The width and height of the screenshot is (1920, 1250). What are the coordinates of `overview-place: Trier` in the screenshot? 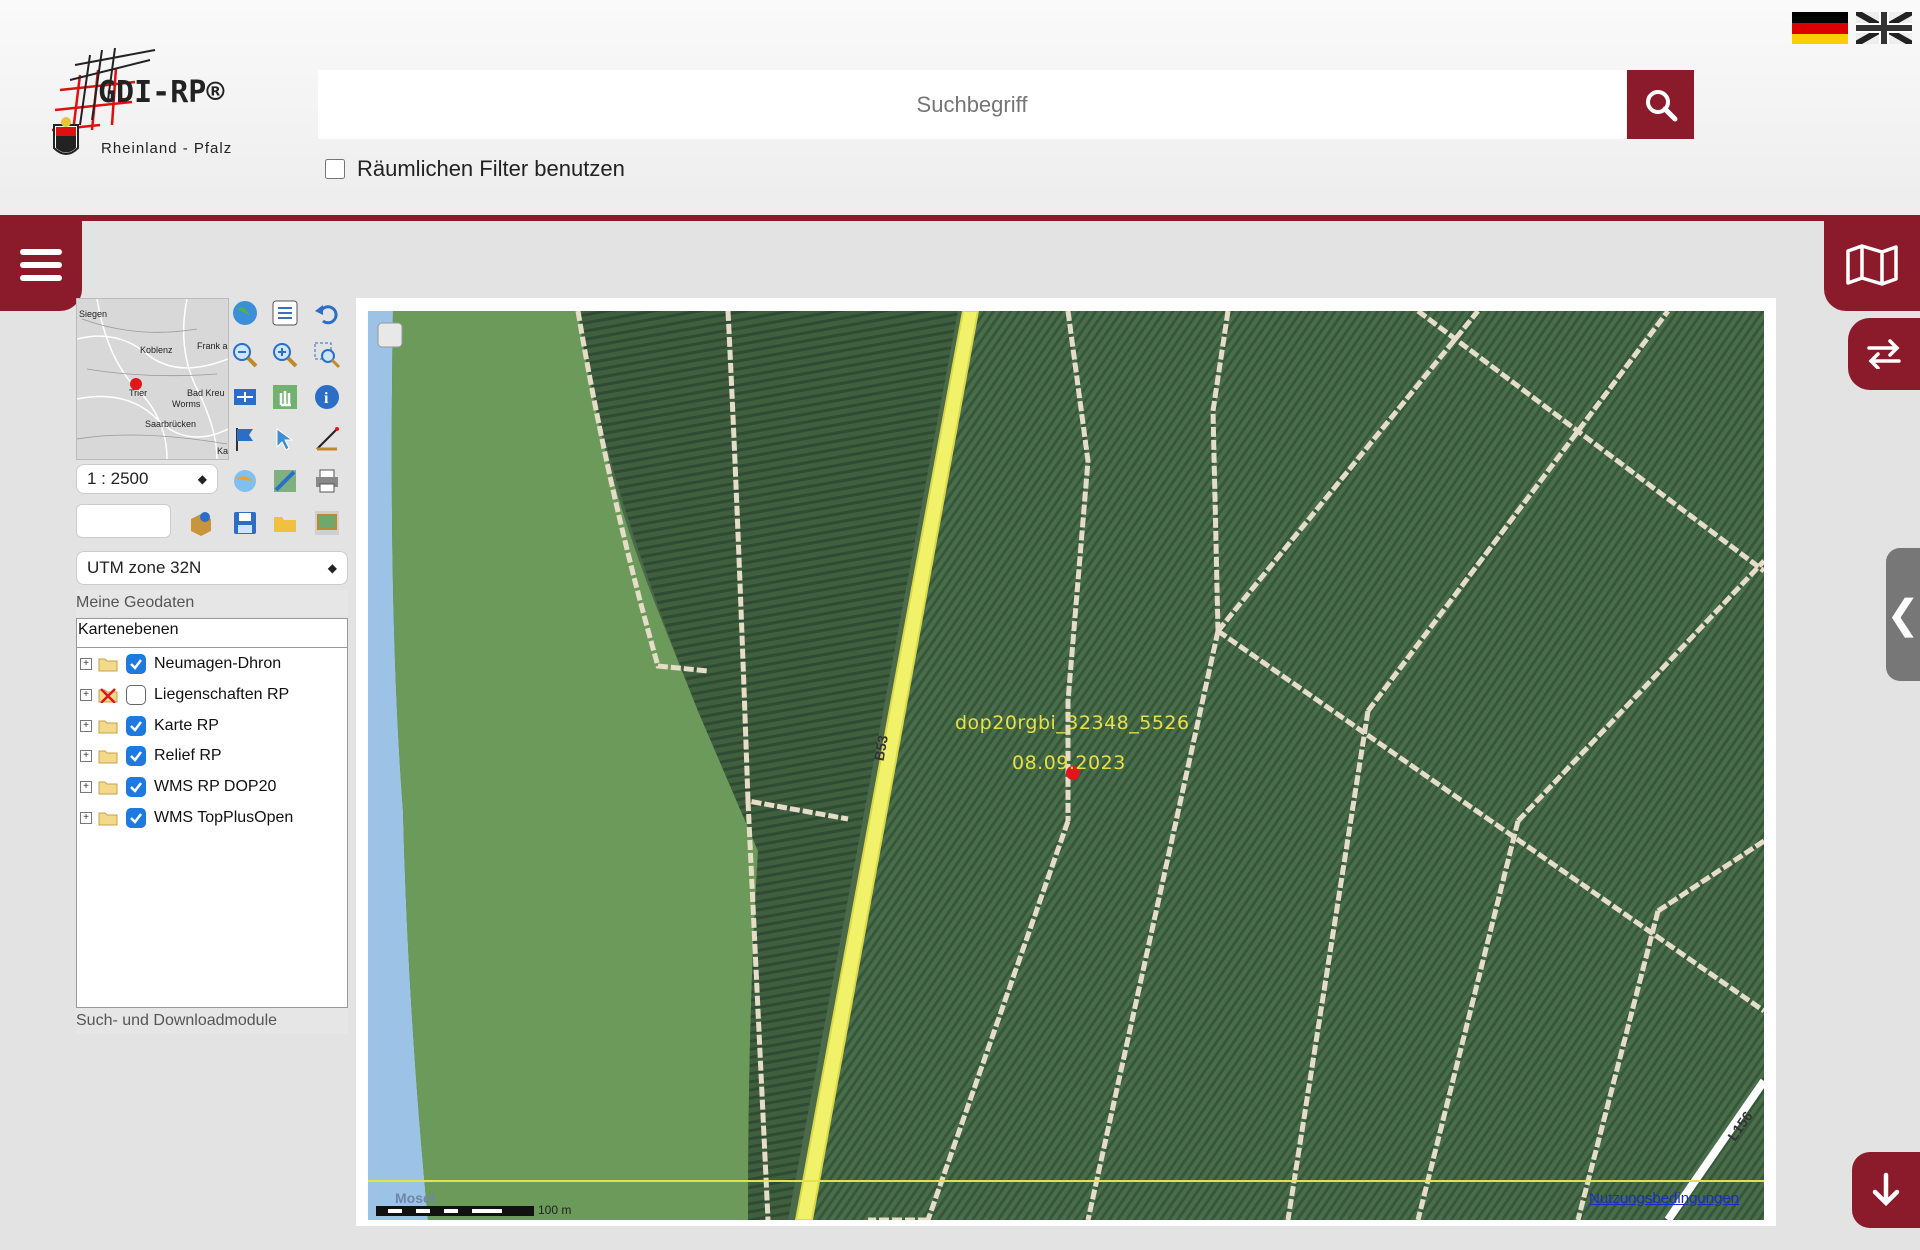 It's located at (138, 393).